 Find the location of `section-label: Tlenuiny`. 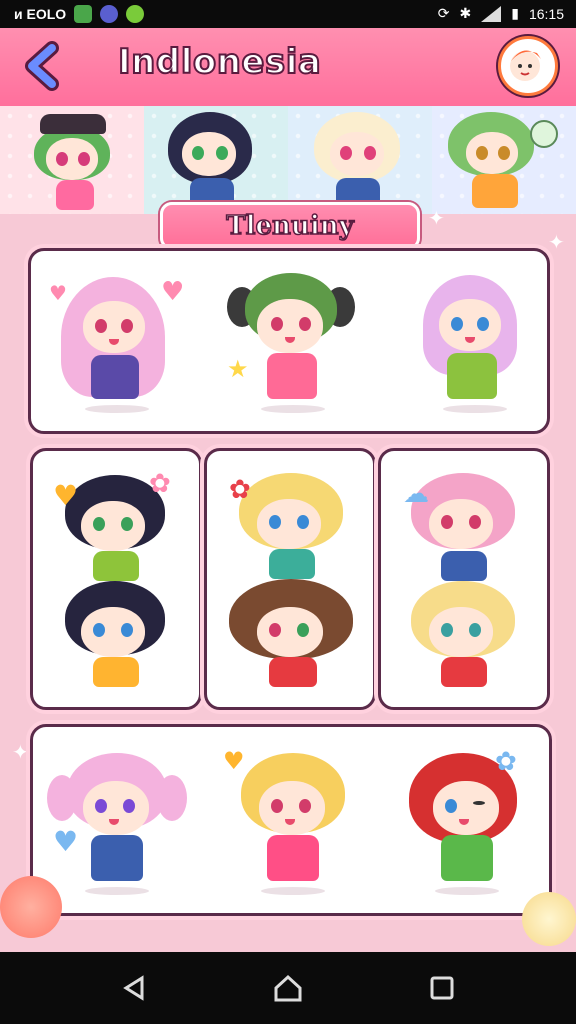

section-label: Tlenuiny is located at coordinates (290, 226).